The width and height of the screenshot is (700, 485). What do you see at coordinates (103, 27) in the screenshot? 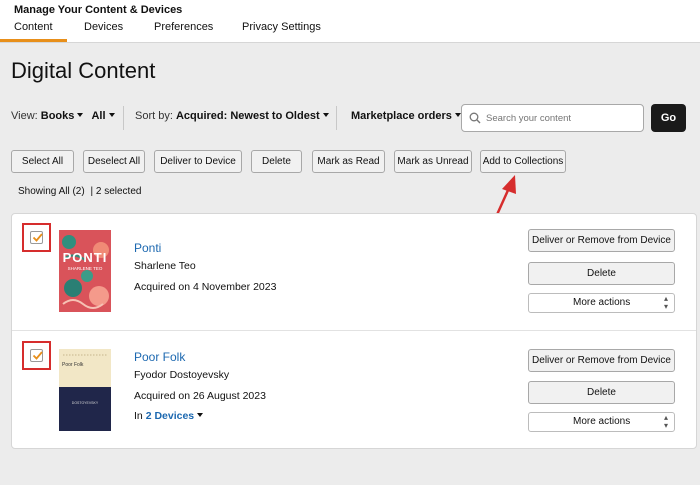
I see `tab-devices: Devices` at bounding box center [103, 27].